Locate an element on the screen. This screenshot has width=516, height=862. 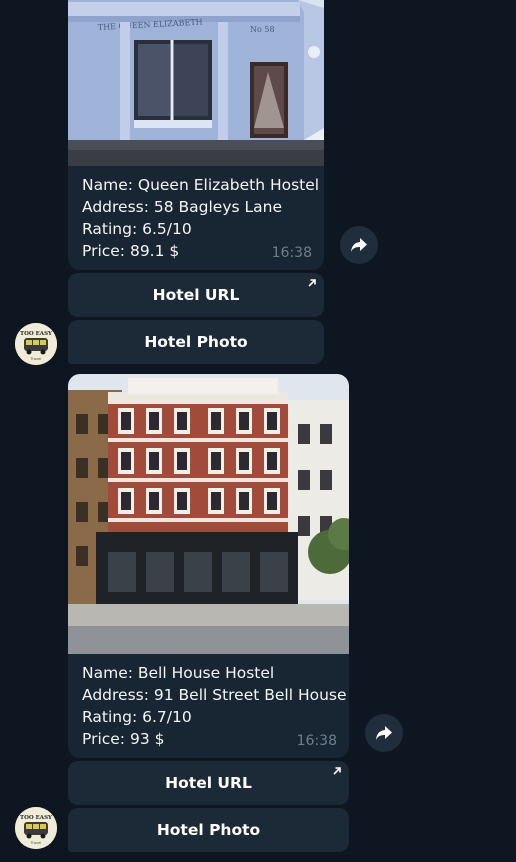
hotel-url-button-1: Hotel URL is located at coordinates (196, 295).